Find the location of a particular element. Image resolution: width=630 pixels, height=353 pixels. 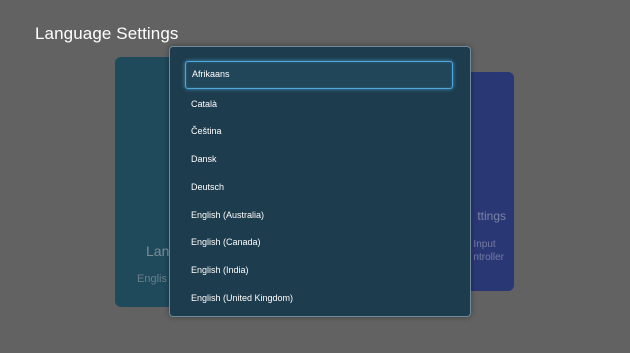

language-card-title: Lan is located at coordinates (158, 251).